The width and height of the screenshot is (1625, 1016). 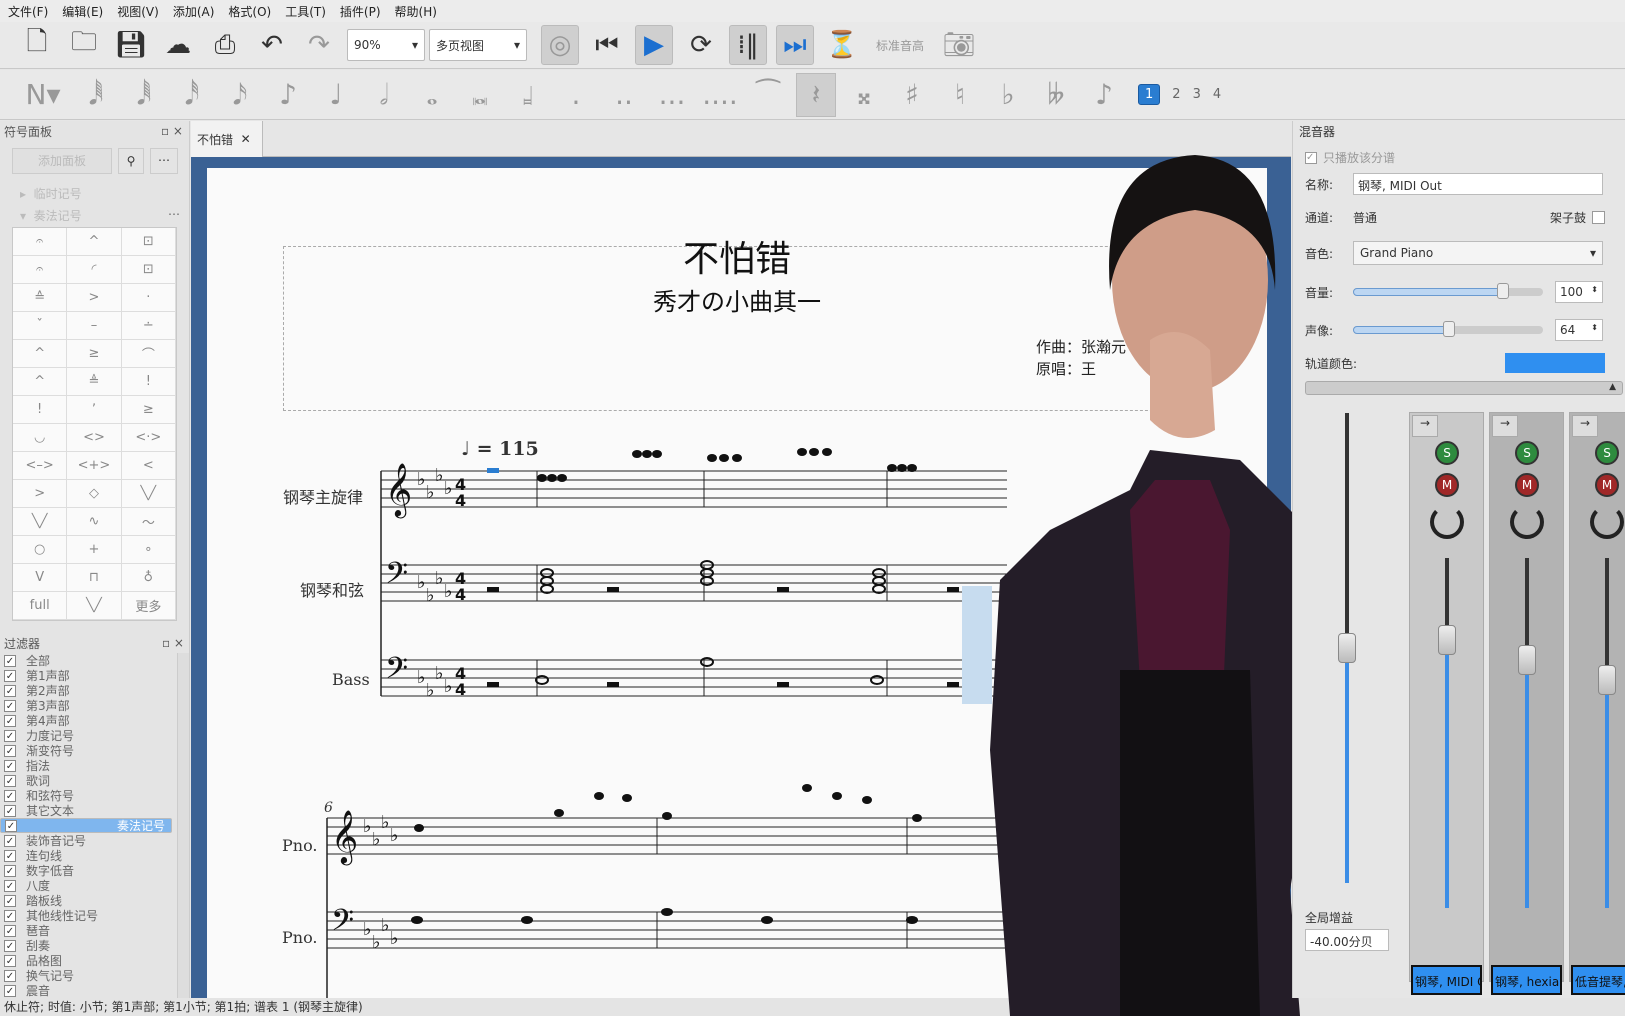 What do you see at coordinates (84, 45) in the screenshot?
I see `open-folder-icon: 🗀` at bounding box center [84, 45].